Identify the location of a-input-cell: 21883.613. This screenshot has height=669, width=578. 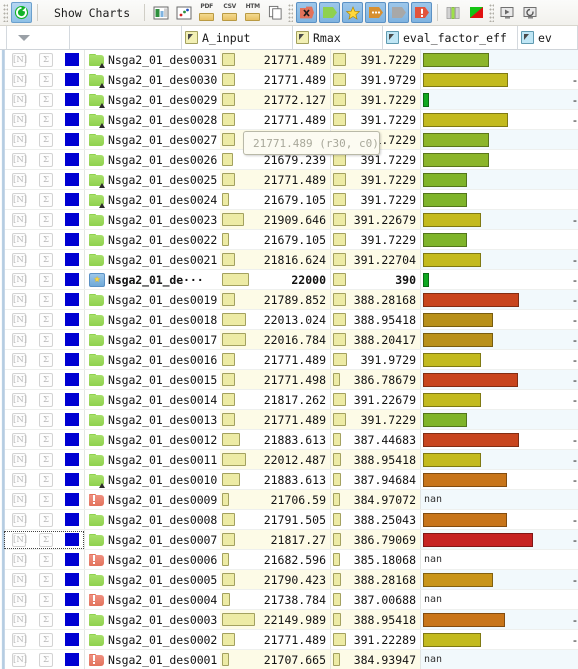
(275, 439).